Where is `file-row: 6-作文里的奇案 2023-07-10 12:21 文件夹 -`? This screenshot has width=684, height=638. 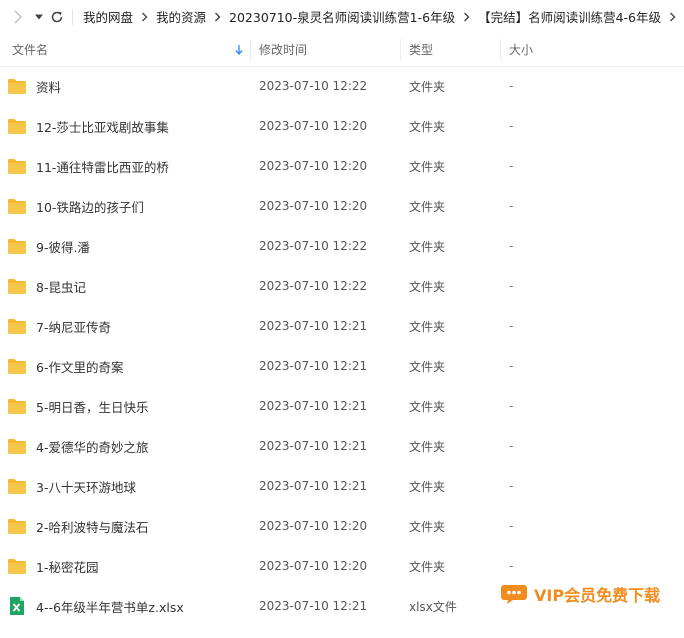 file-row: 6-作文里的奇案 2023-07-10 12:21 文件夹 - is located at coordinates (342, 366).